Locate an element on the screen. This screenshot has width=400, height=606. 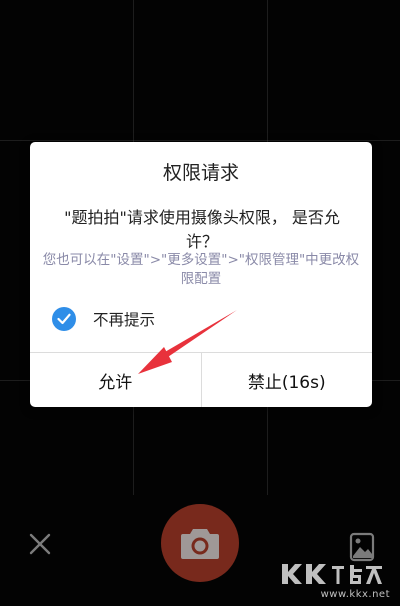
allow-button: 允许 is located at coordinates (115, 380).